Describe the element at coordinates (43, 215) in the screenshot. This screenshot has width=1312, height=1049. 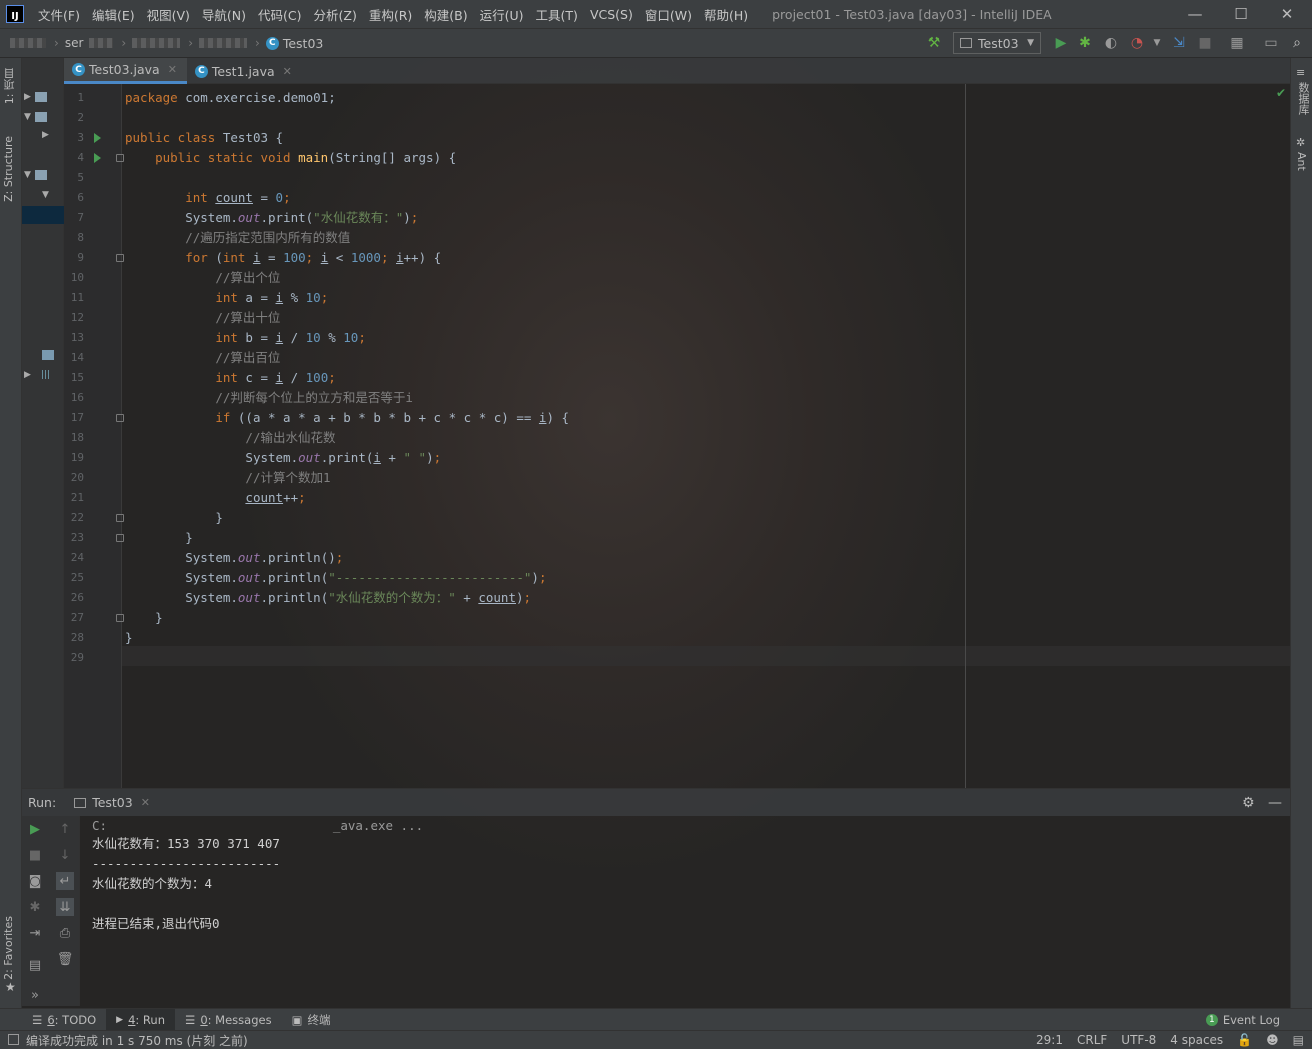
I see `tree-node-selected` at that location.